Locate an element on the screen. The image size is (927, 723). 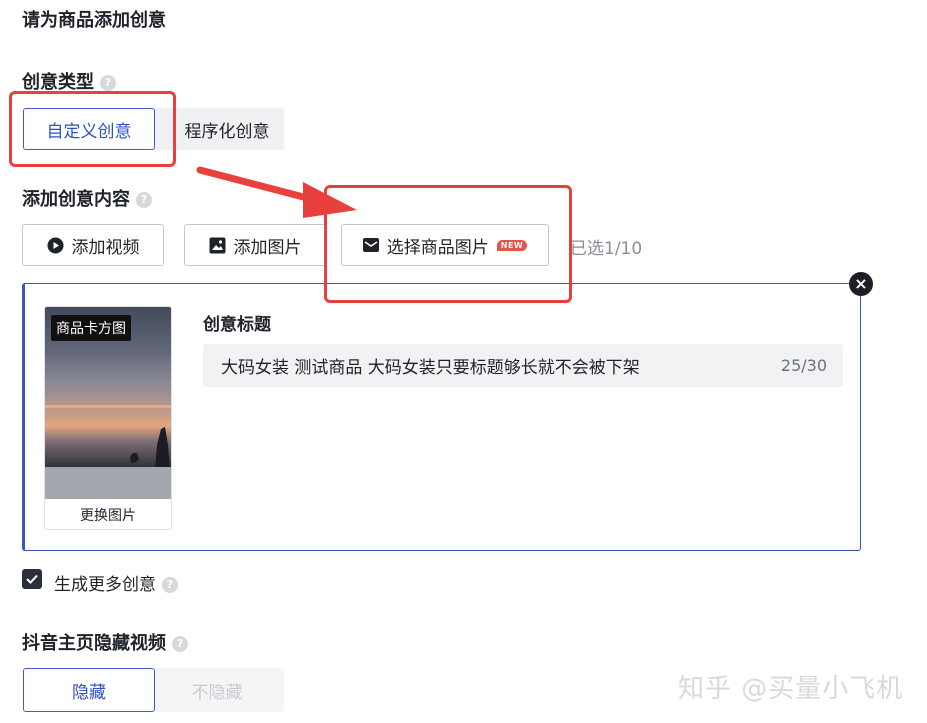
add-image-label: 添加图片 is located at coordinates (267, 247).